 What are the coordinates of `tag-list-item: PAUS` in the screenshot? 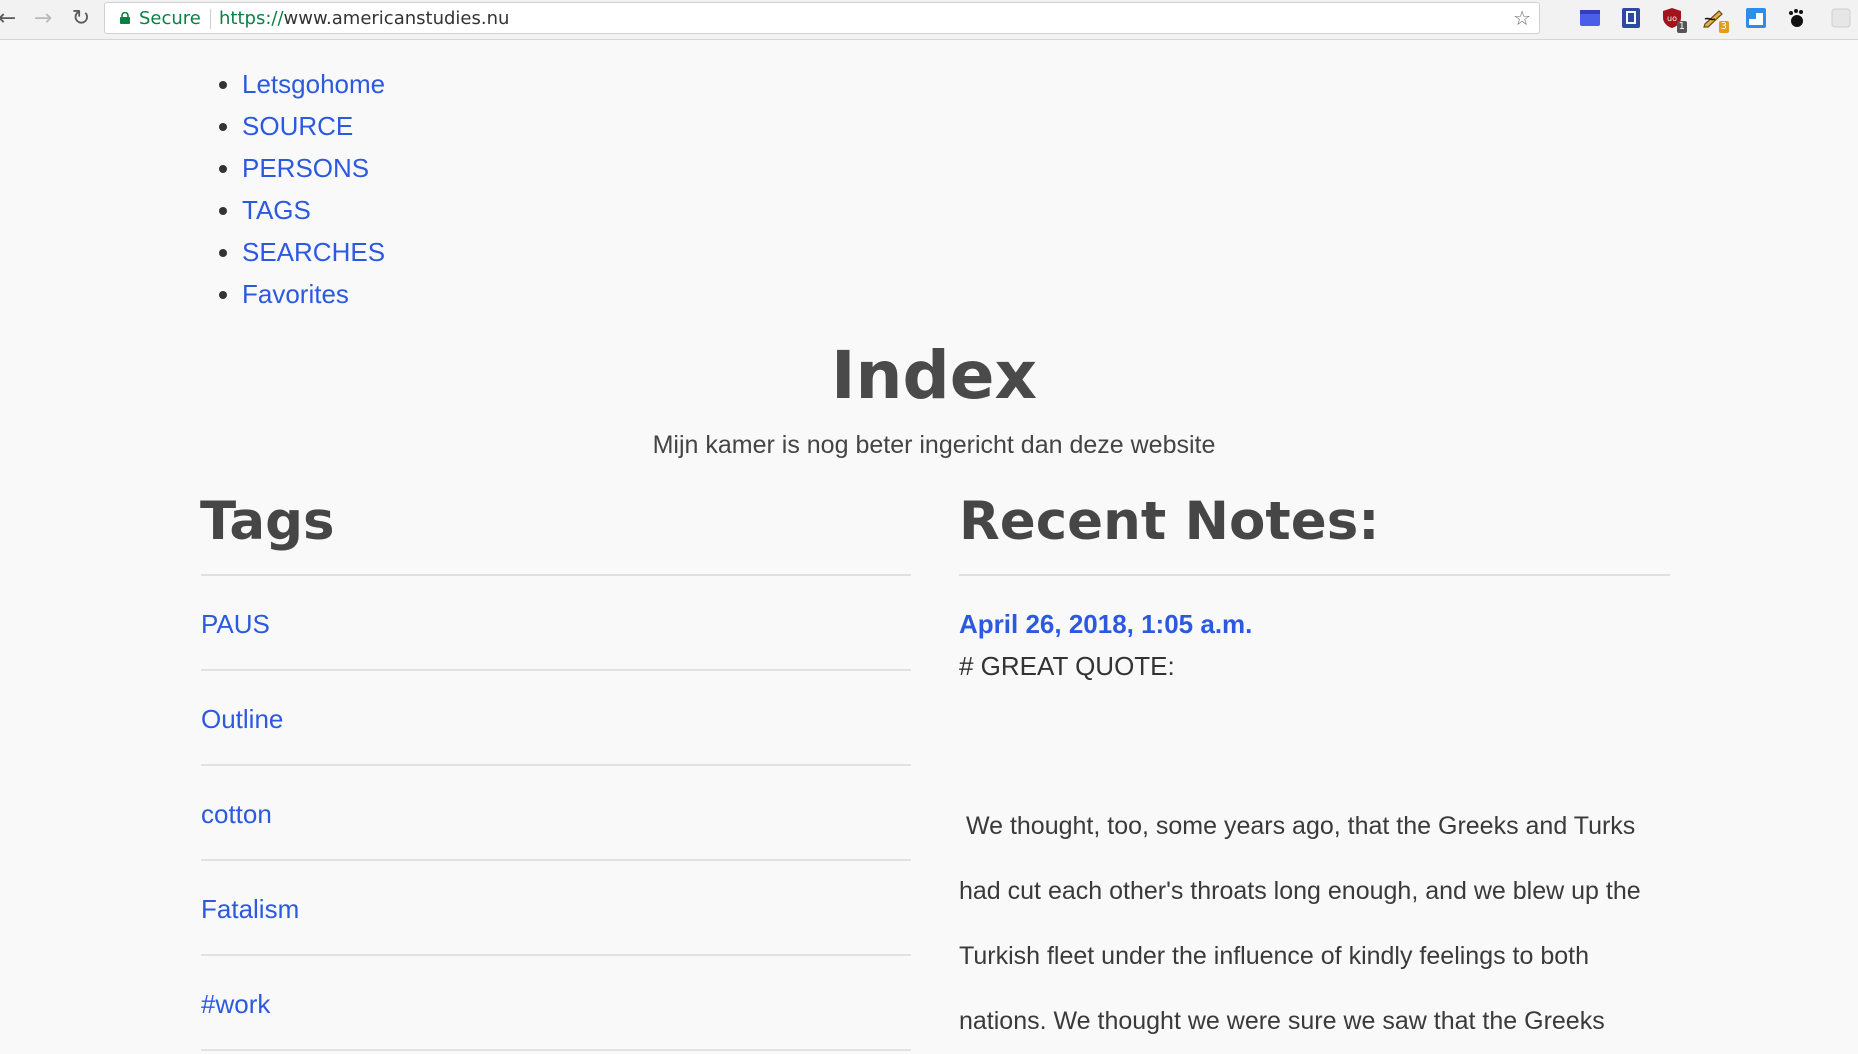 It's located at (556, 623).